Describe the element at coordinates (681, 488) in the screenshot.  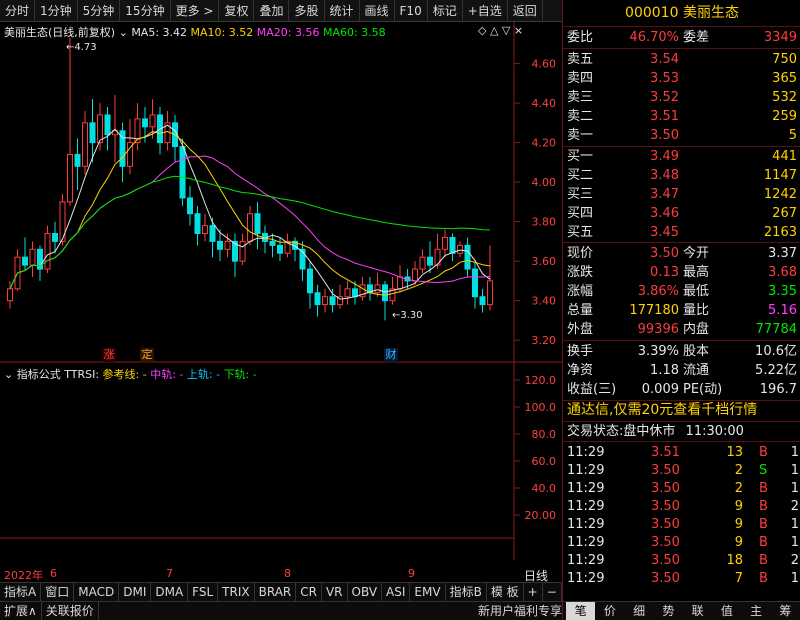
I see `tick-row: 11:29 3.50 2 B 1` at that location.